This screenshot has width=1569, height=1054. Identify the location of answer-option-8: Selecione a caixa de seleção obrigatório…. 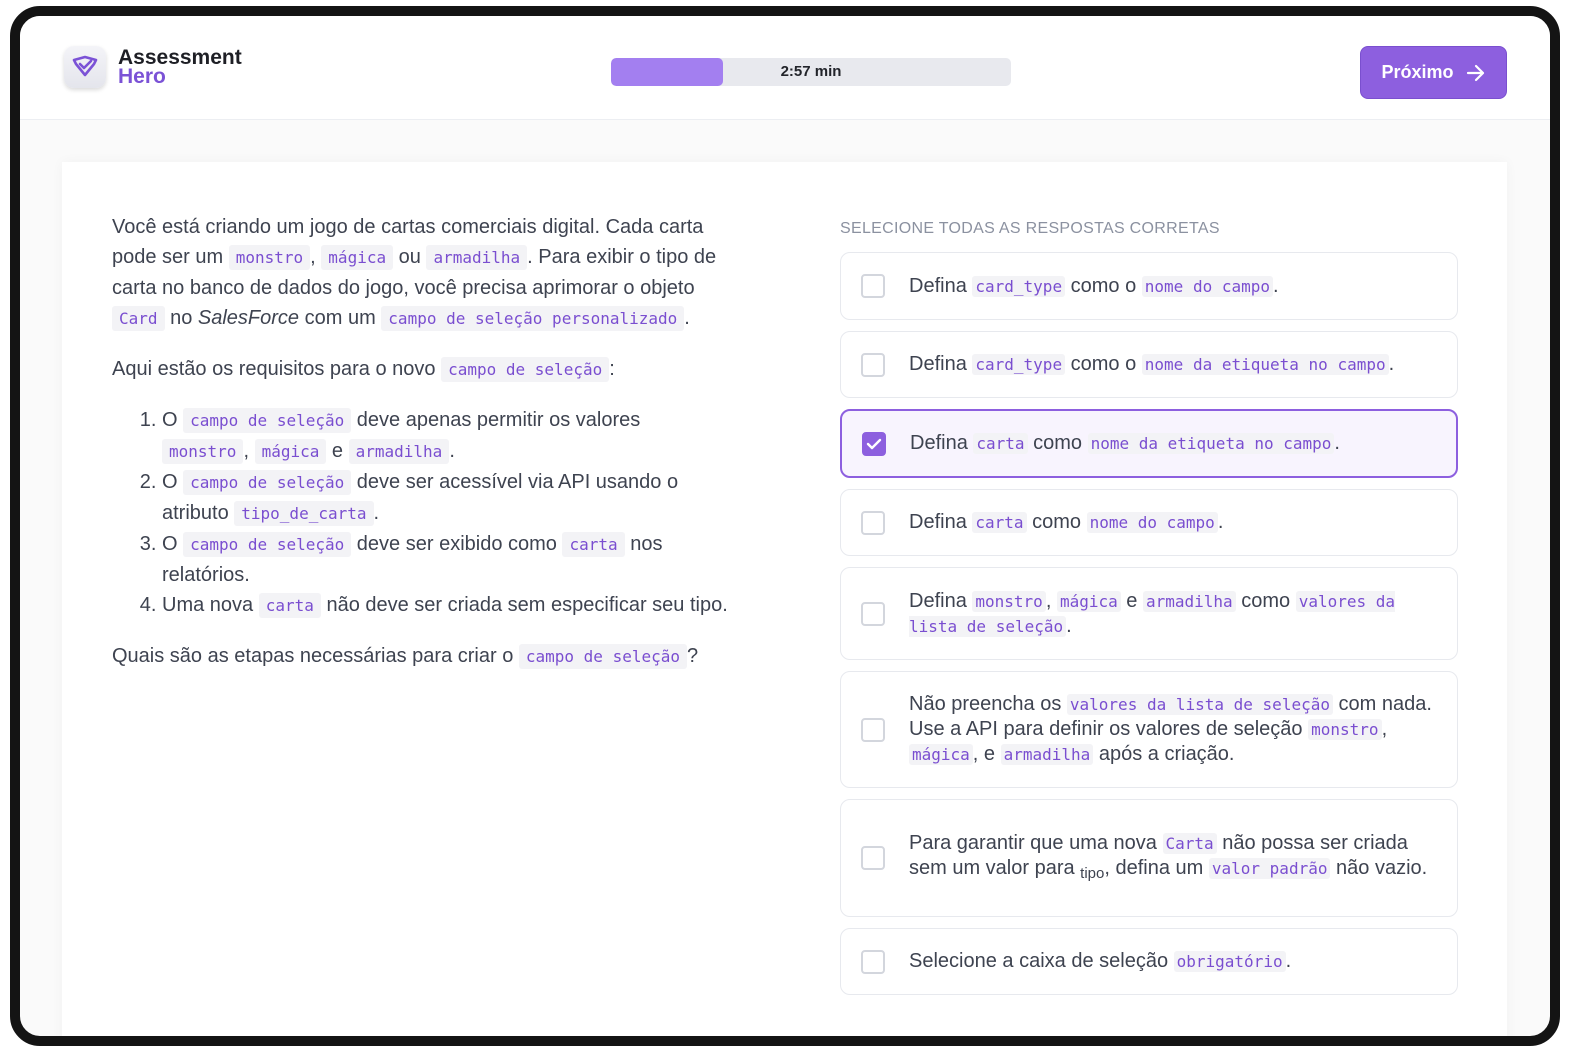
(1149, 961).